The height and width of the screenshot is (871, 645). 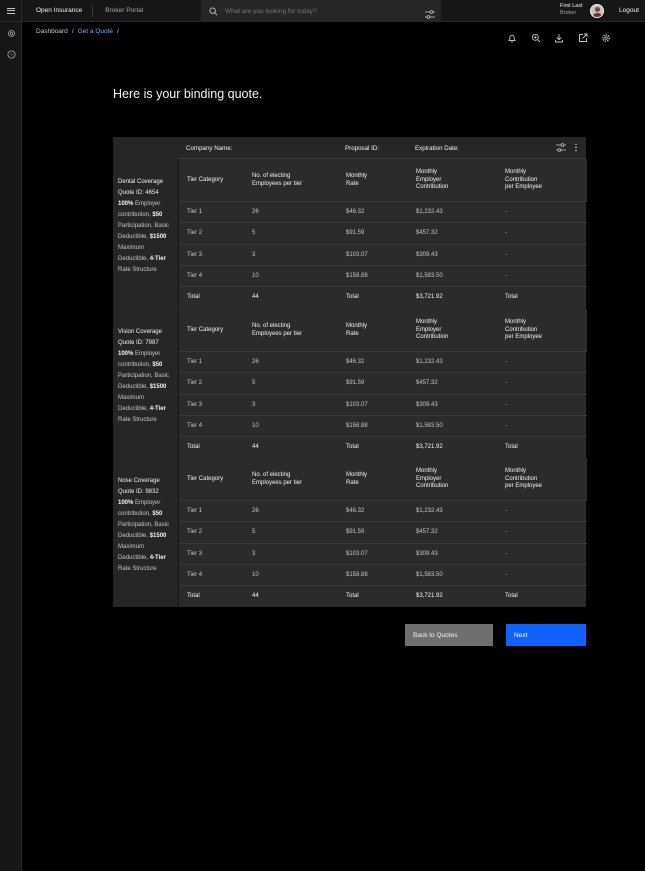 I want to click on coverage-desc: Rate Structure, so click(x=137, y=569).